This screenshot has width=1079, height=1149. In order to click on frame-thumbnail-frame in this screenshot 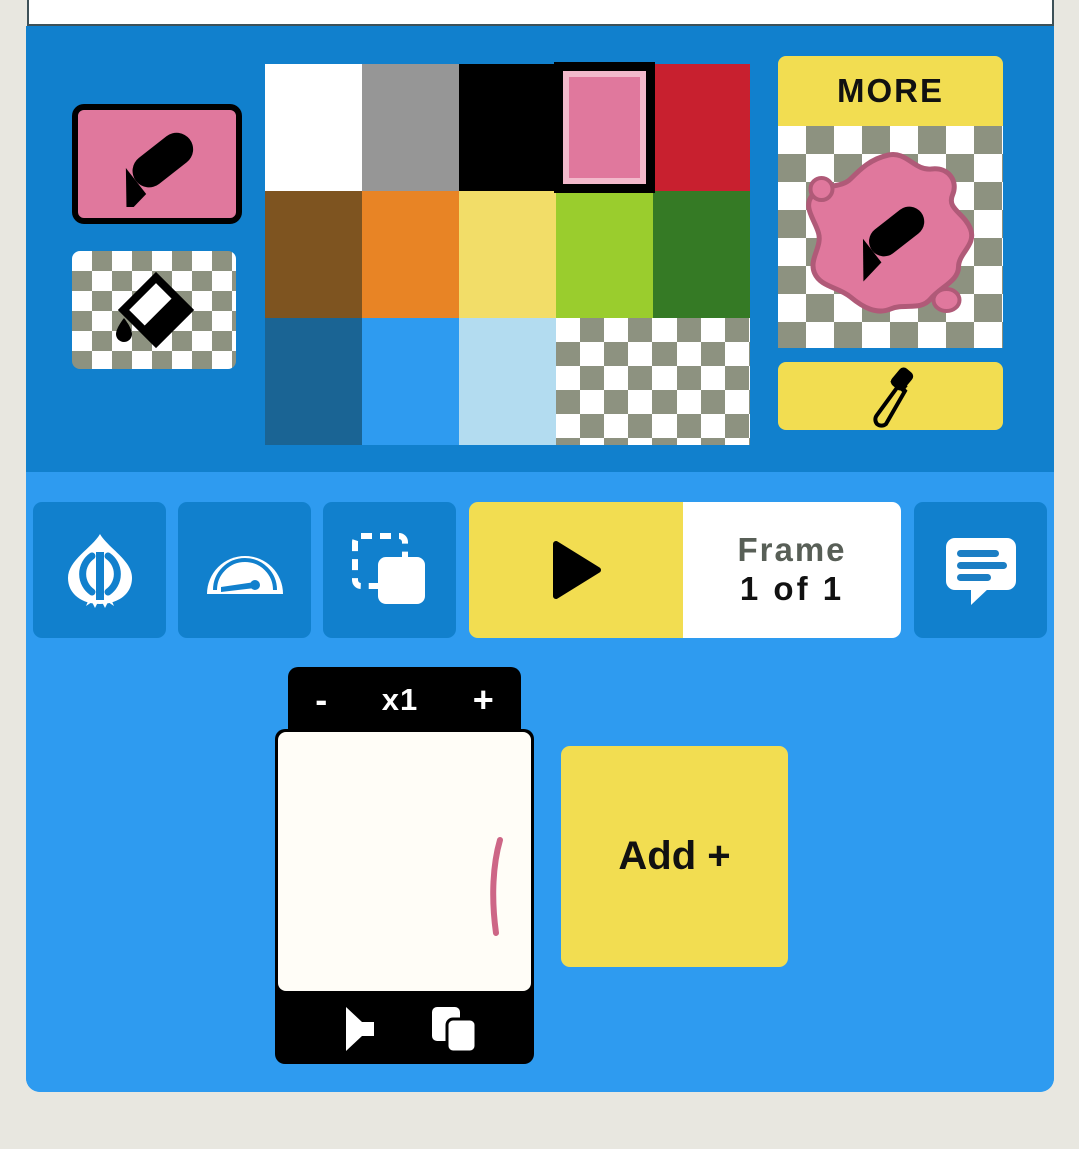, I will do `click(404, 861)`.